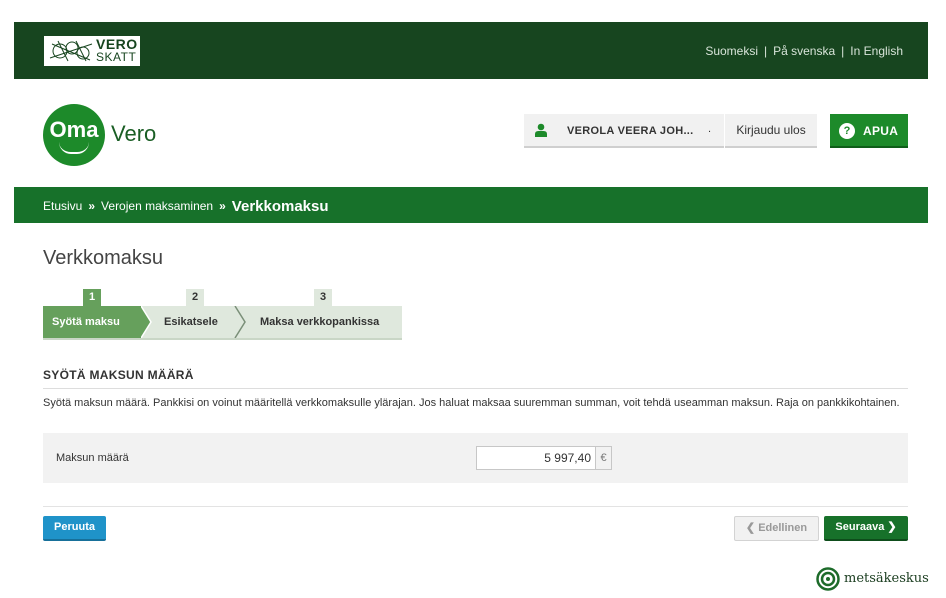  What do you see at coordinates (750, 528) in the screenshot?
I see `chevron-left-icon: ❮` at bounding box center [750, 528].